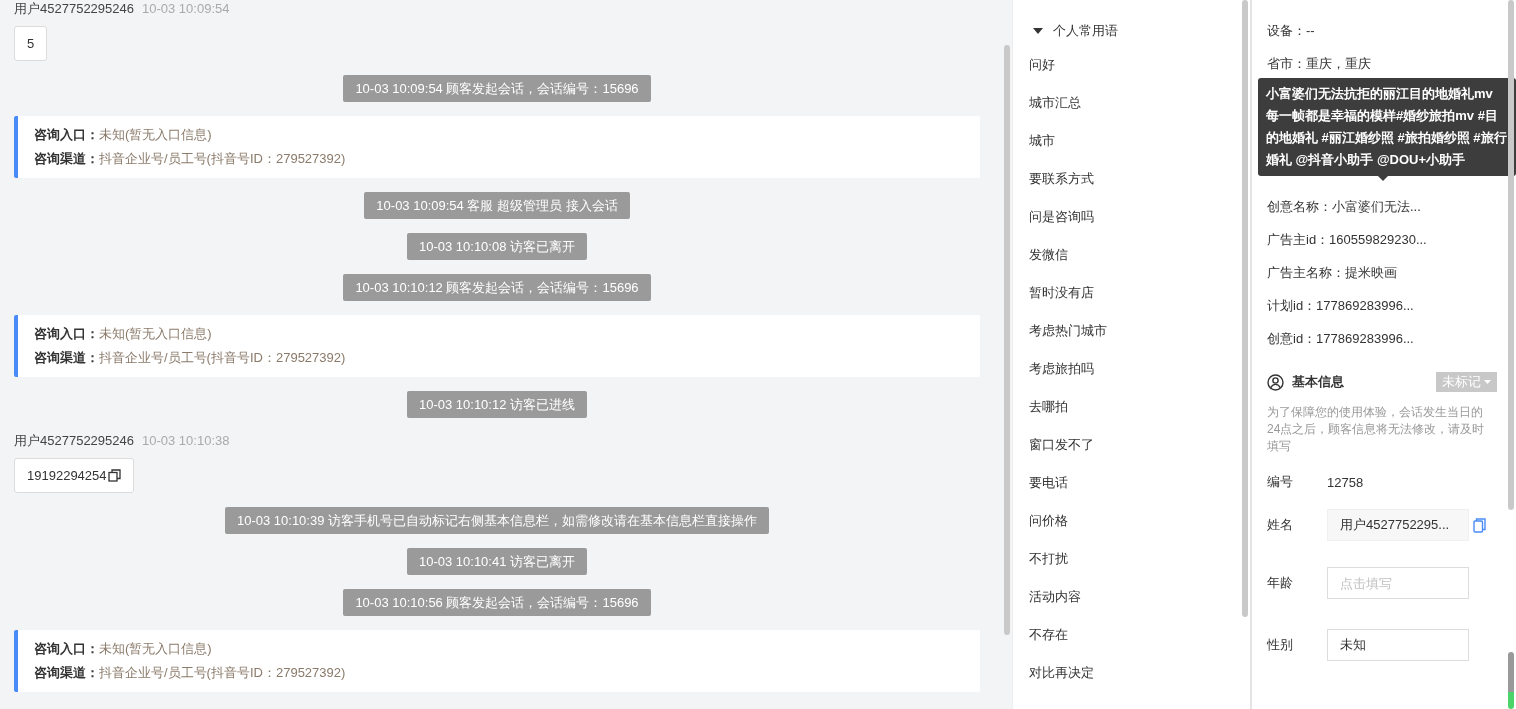 The image size is (1516, 709). I want to click on phrase-item: 窗口发不了, so click(1131, 445).